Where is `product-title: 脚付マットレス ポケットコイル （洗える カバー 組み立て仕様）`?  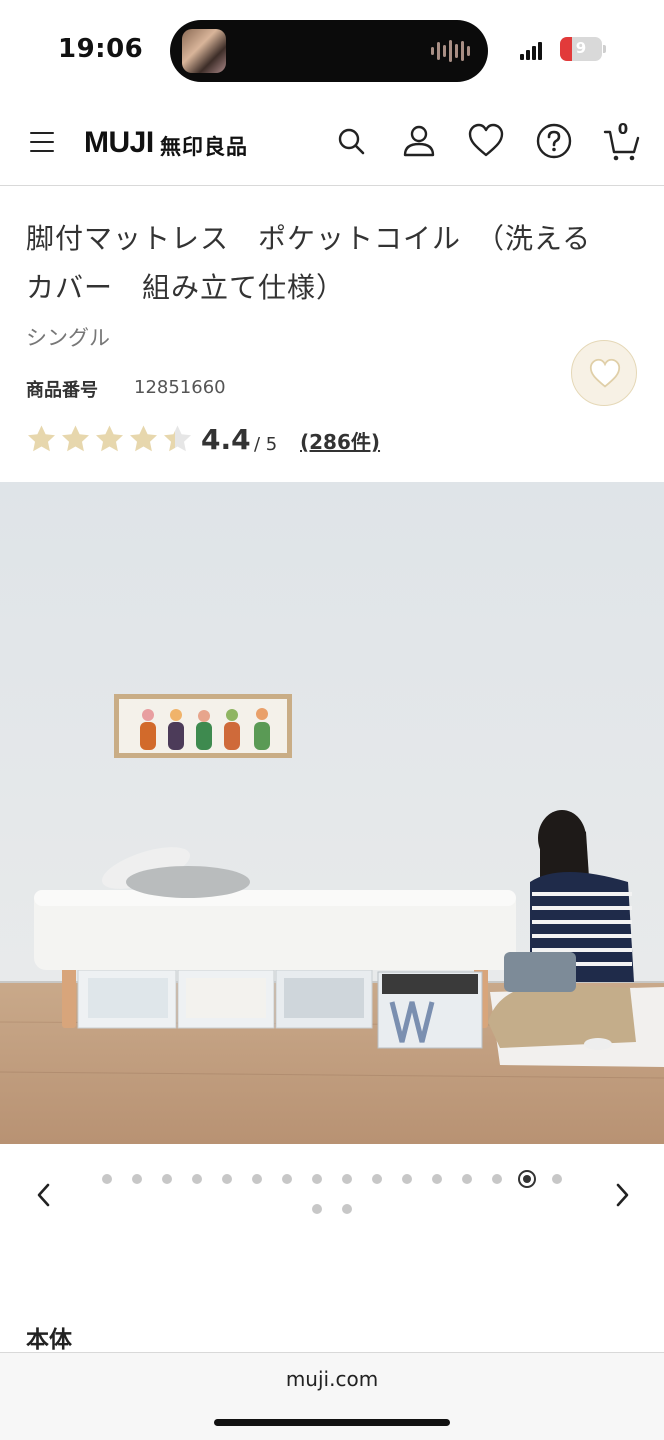
product-title: 脚付マットレス ポケットコイル （洗える カバー 組み立て仕様） is located at coordinates (336, 263).